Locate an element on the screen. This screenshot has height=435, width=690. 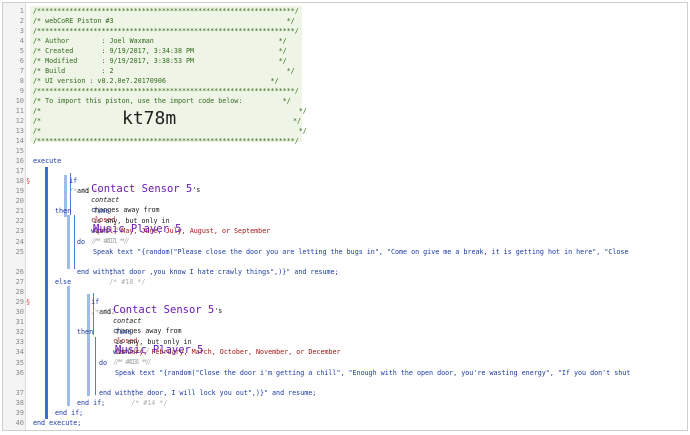
if2-then-bar is located at coordinates (88, 366).